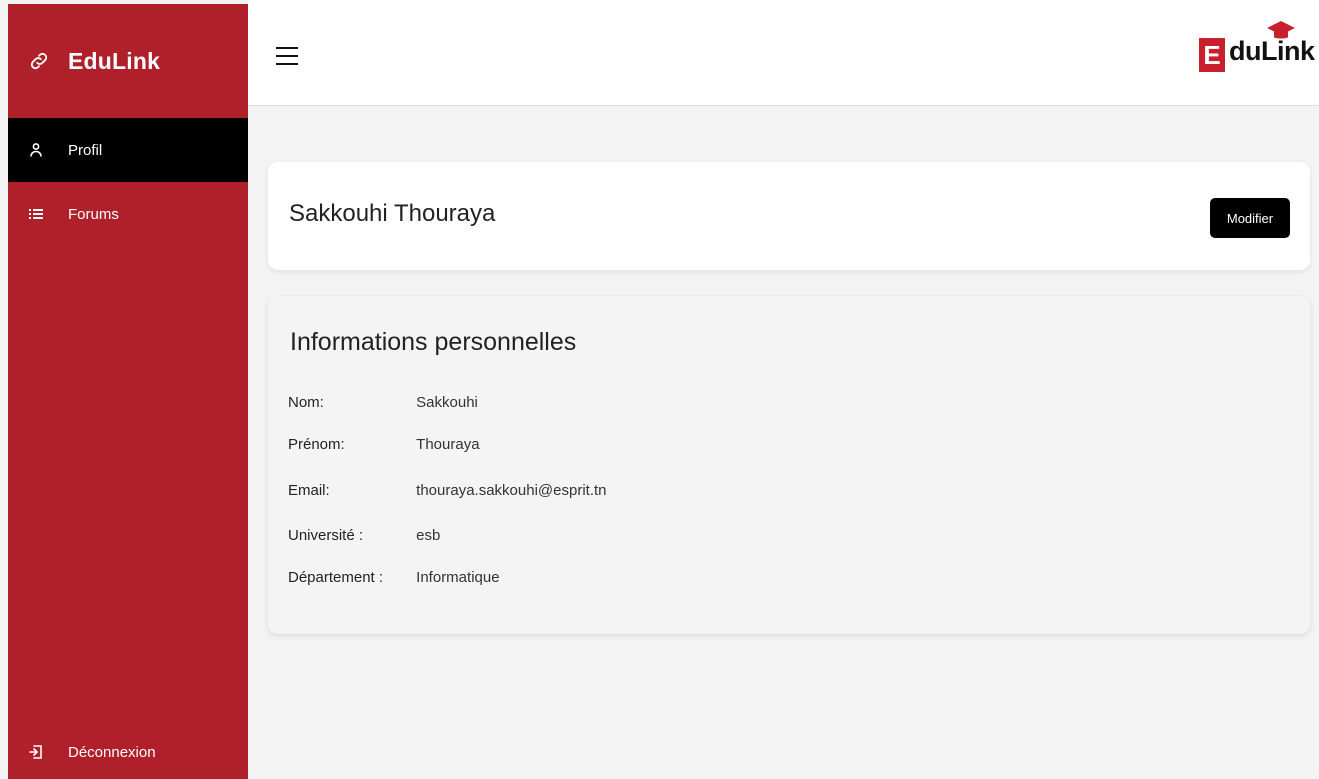 Image resolution: width=1319 pixels, height=779 pixels. What do you see at coordinates (392, 213) in the screenshot?
I see `profile-full-name: Sakkouhi Thouraya` at bounding box center [392, 213].